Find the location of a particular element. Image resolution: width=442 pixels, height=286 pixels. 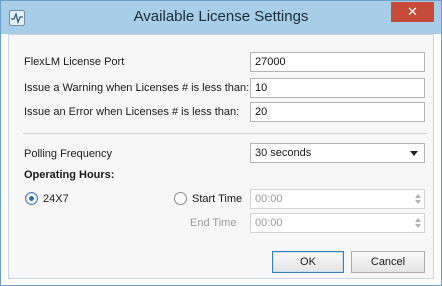

dialog-title: Available License Settings is located at coordinates (221, 16).